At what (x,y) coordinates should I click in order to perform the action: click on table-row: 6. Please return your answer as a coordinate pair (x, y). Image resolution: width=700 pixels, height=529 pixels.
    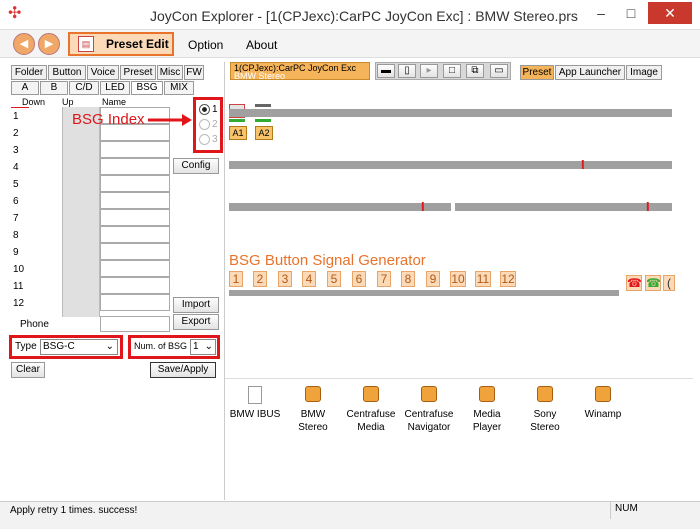
    Looking at the image, I should click on (36, 201).